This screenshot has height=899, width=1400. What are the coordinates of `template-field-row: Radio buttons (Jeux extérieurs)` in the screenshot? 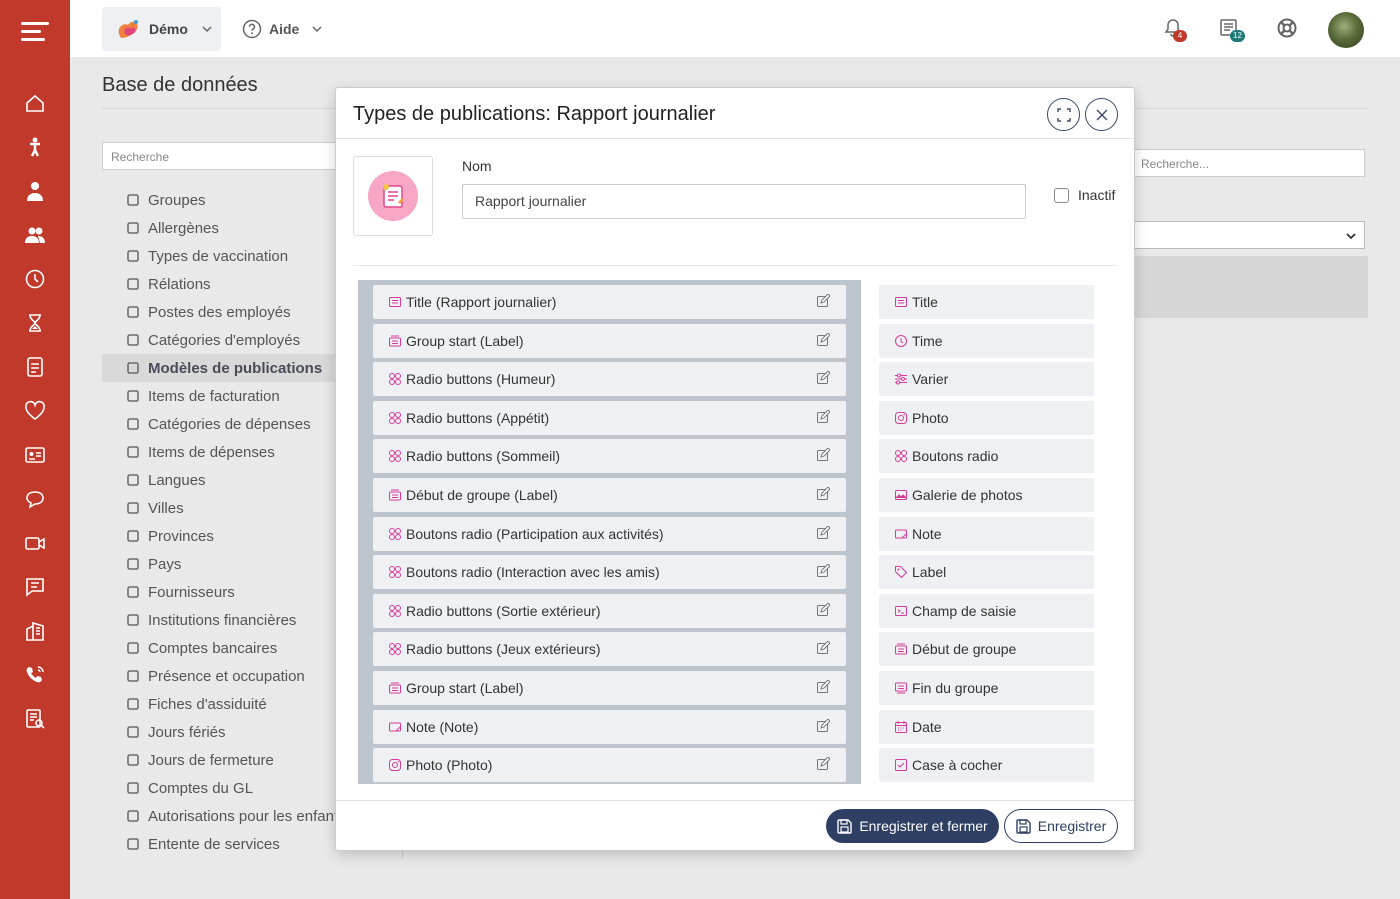 It's located at (609, 649).